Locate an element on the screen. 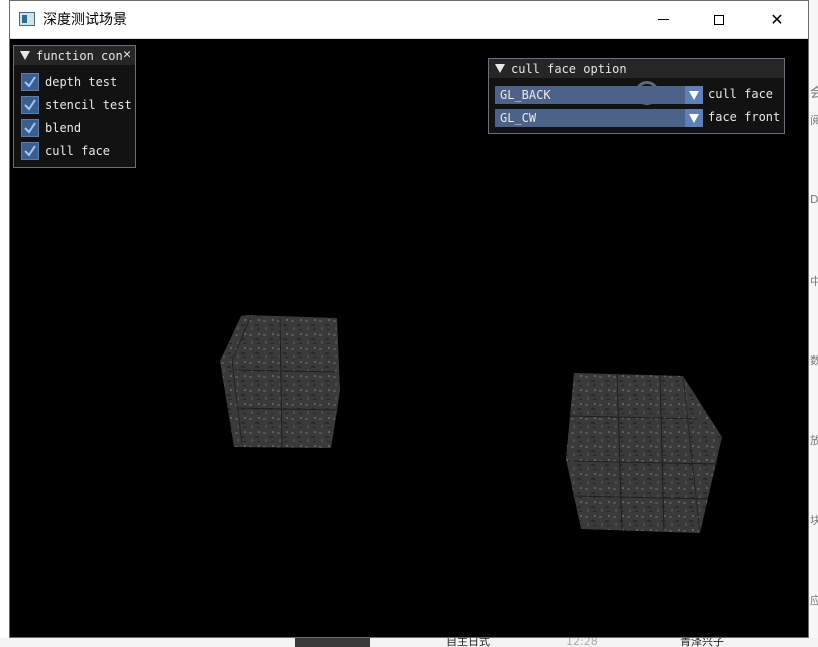 Image resolution: width=818 pixels, height=647 pixels. maximize-button is located at coordinates (719, 19).